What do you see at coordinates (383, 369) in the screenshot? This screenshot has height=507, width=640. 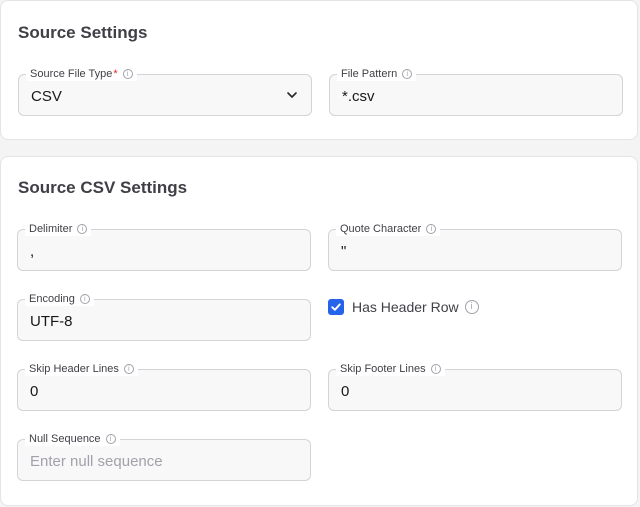 I see `skip-footer-lines-label: Skip Footer Lines` at bounding box center [383, 369].